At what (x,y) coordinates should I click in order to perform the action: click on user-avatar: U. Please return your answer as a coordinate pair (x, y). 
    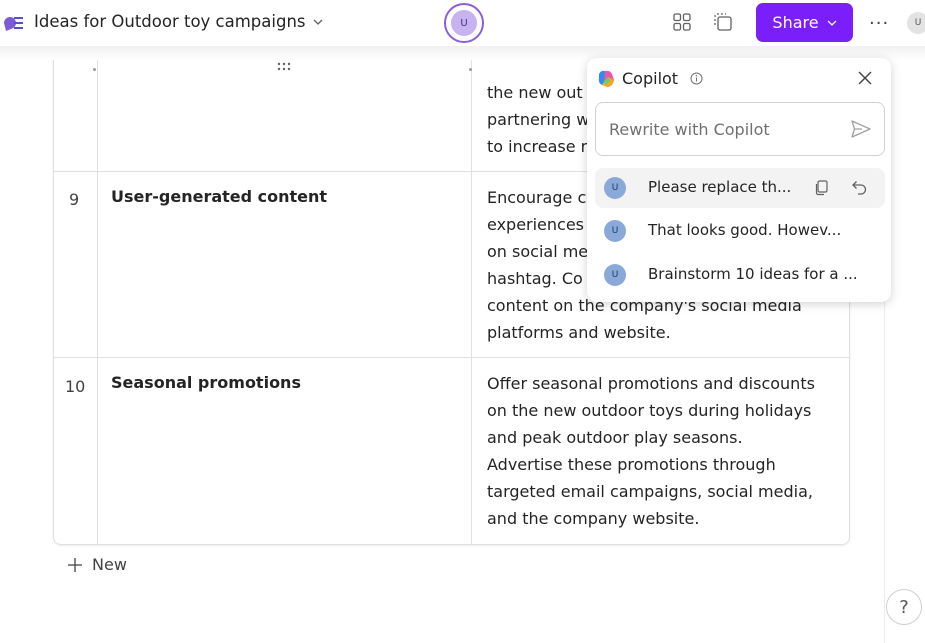
    Looking at the image, I should click on (916, 23).